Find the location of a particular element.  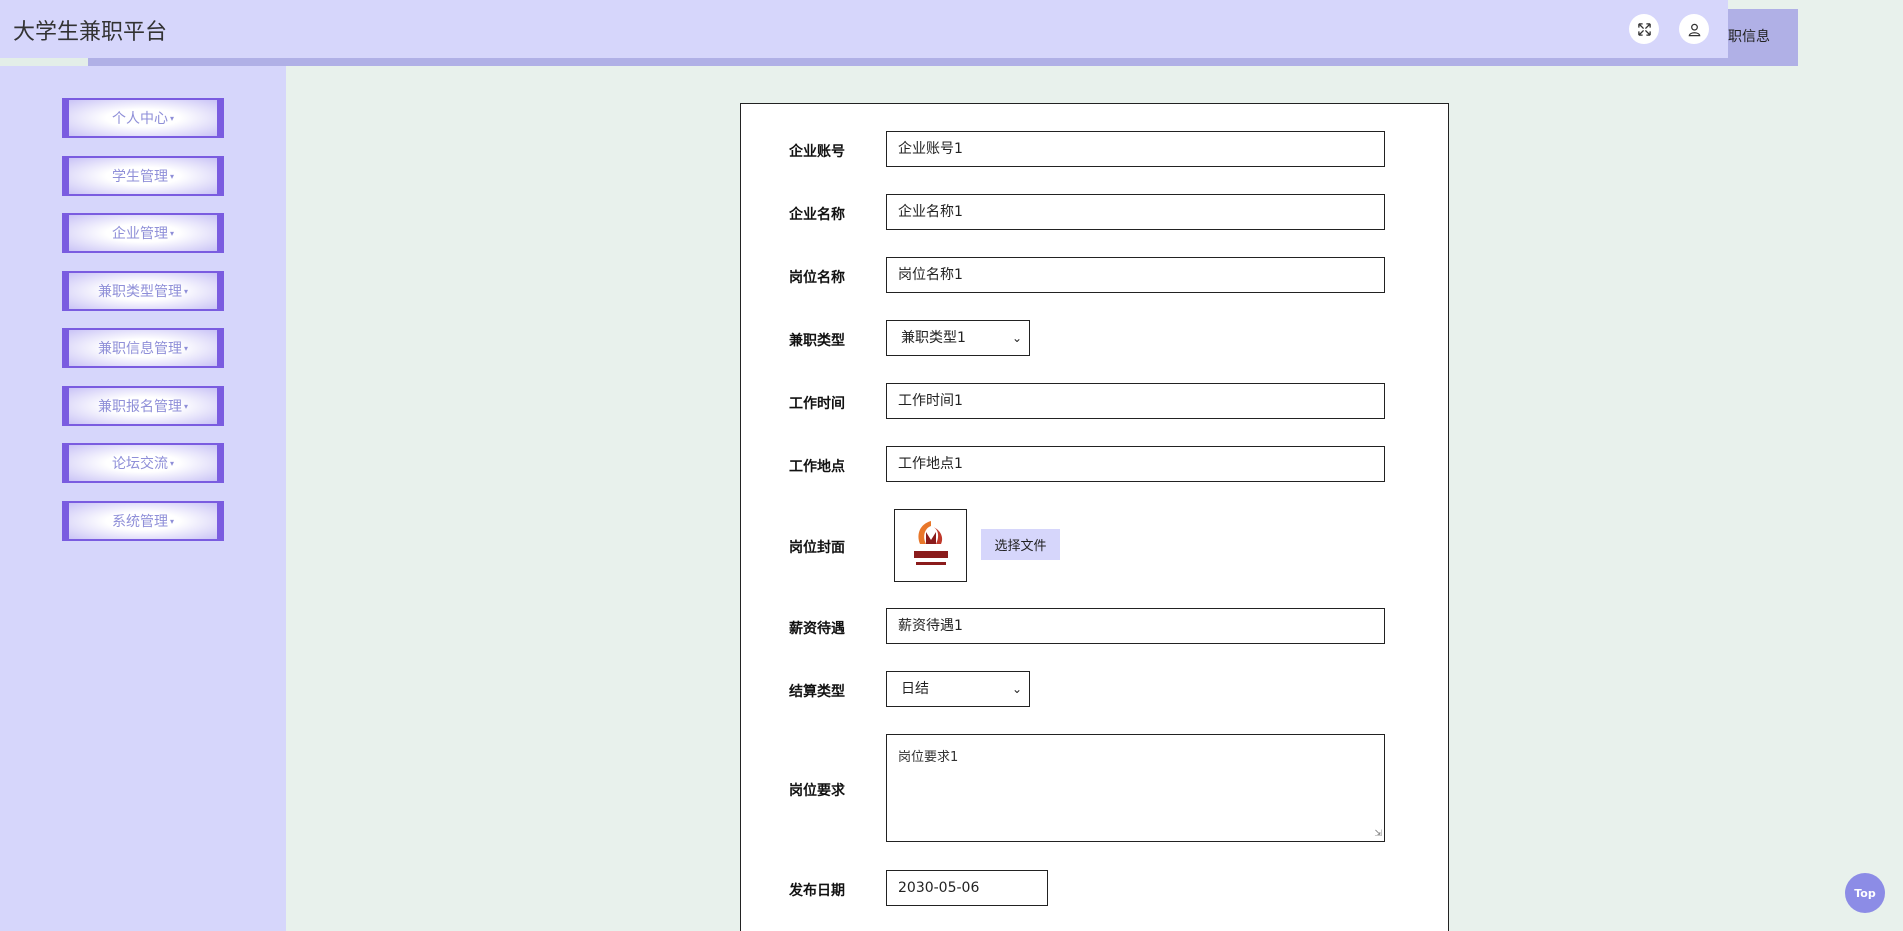

sidebar-item-job-info-mgmt: 兼职信息管理 ▾ is located at coordinates (143, 348).